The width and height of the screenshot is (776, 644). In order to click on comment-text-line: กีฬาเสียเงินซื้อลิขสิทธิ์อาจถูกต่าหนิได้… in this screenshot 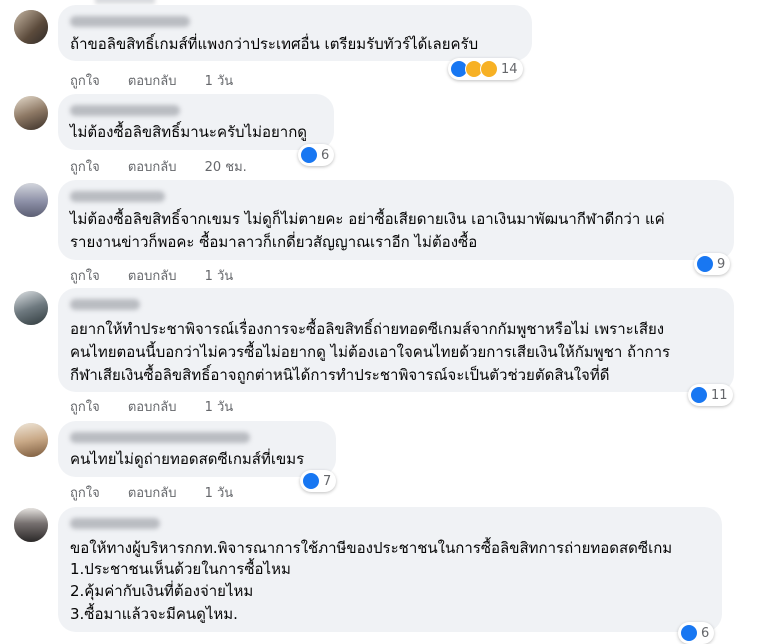, I will do `click(340, 375)`.